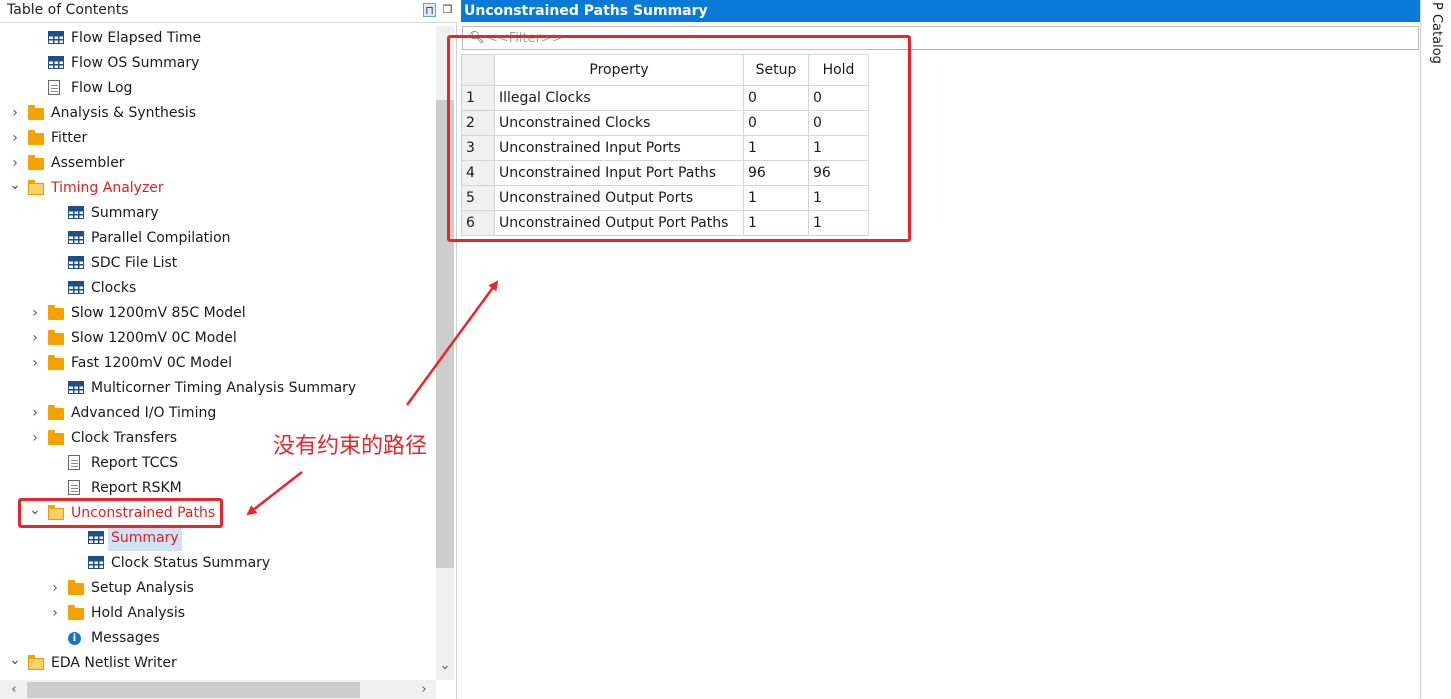 The width and height of the screenshot is (1451, 699). What do you see at coordinates (221, 288) in the screenshot?
I see `tree-item: Clocks` at bounding box center [221, 288].